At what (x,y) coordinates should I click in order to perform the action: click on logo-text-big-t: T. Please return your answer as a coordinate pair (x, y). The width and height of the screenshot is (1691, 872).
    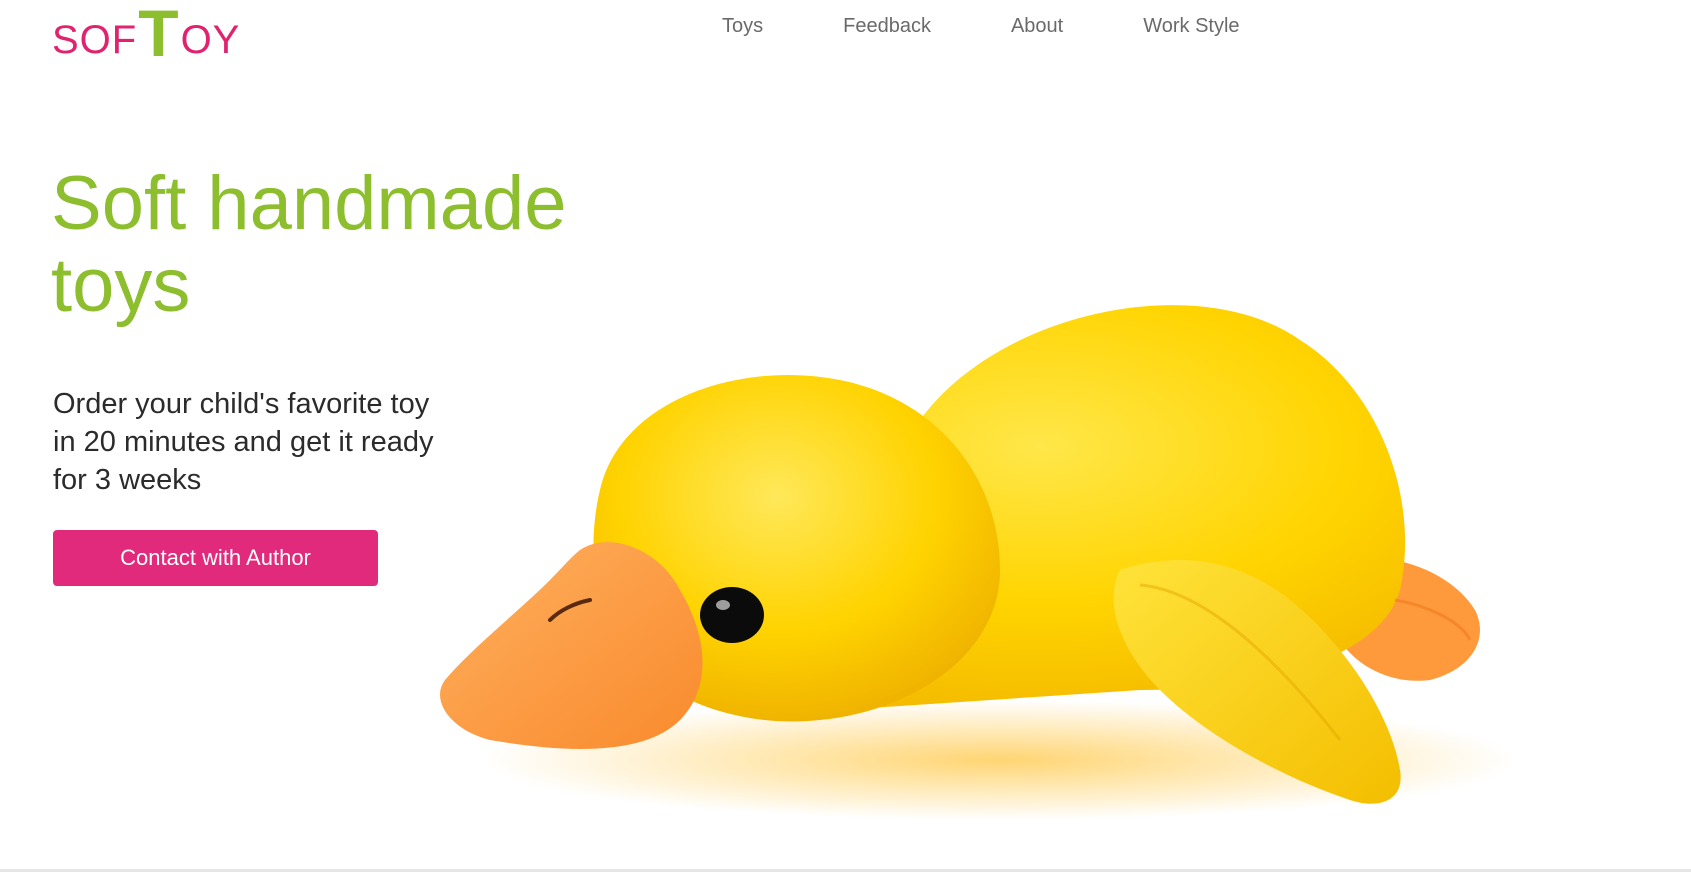
    Looking at the image, I should click on (159, 35).